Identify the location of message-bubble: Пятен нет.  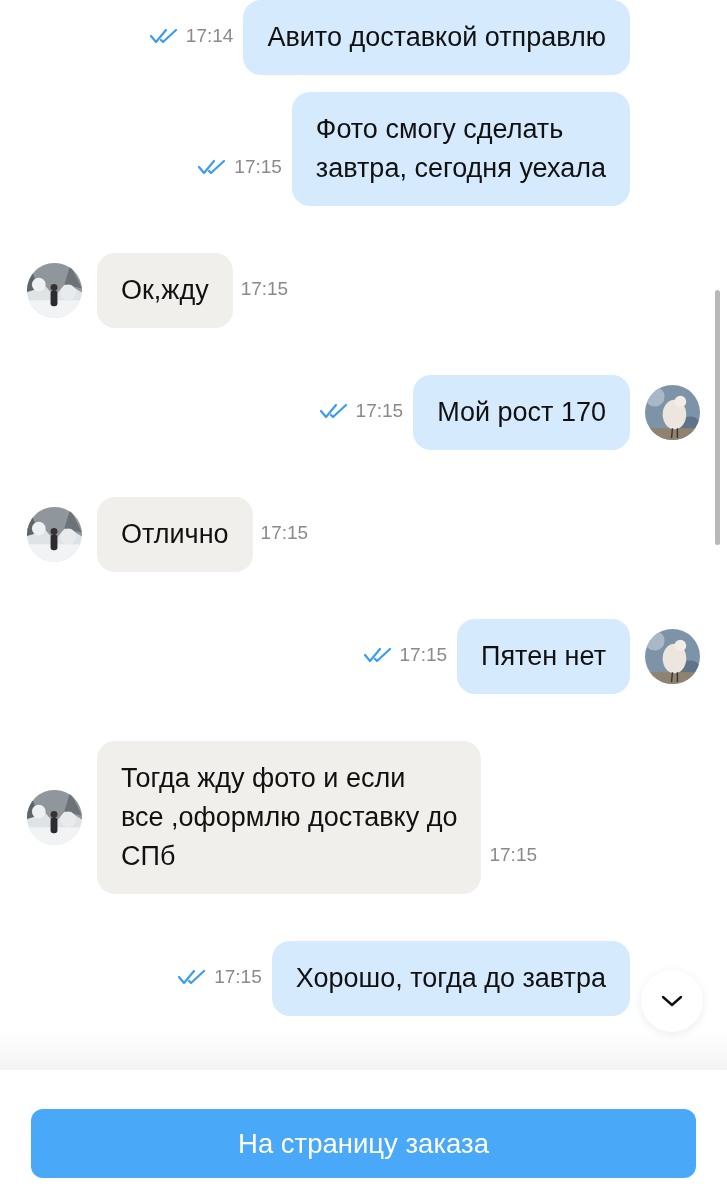
(543, 656).